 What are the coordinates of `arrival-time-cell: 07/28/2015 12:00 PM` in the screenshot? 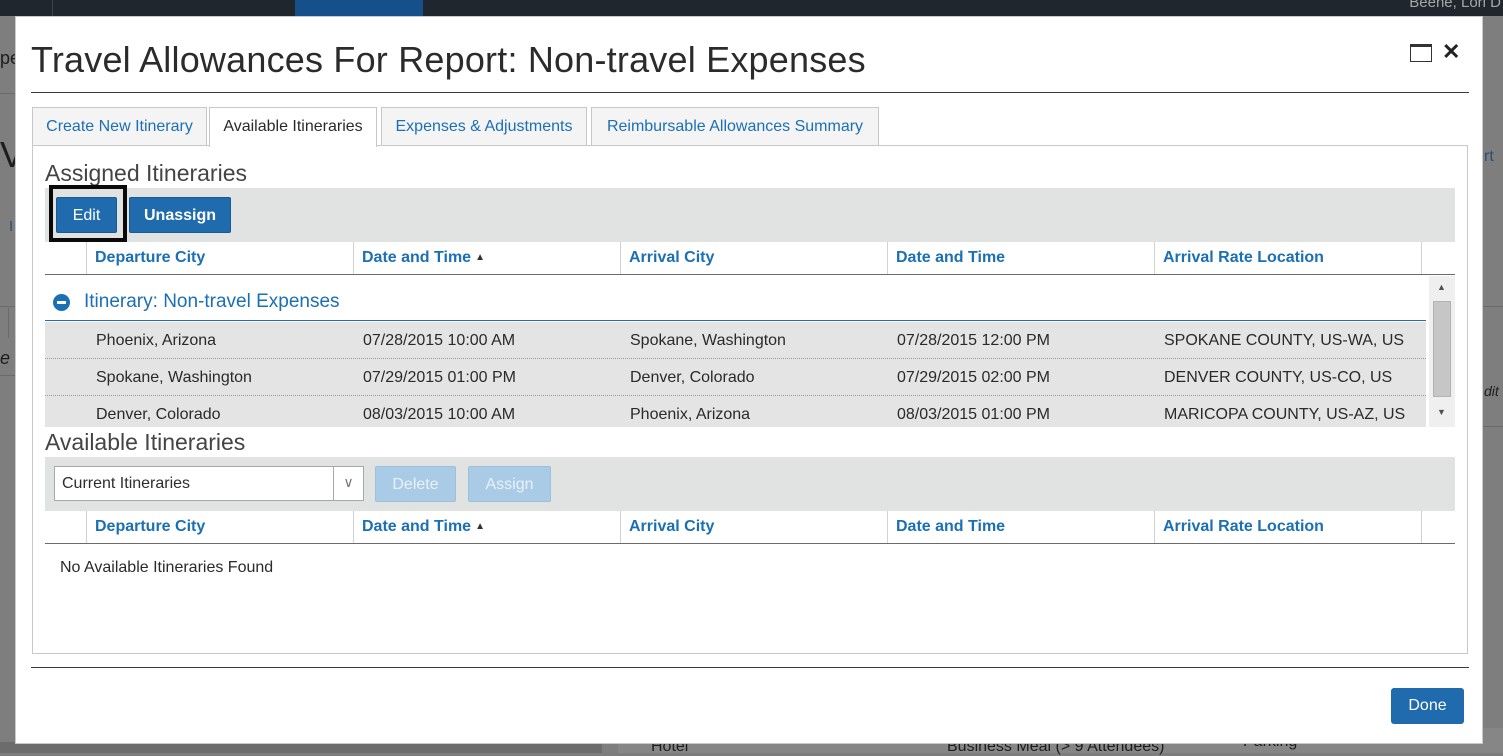 It's located at (974, 340).